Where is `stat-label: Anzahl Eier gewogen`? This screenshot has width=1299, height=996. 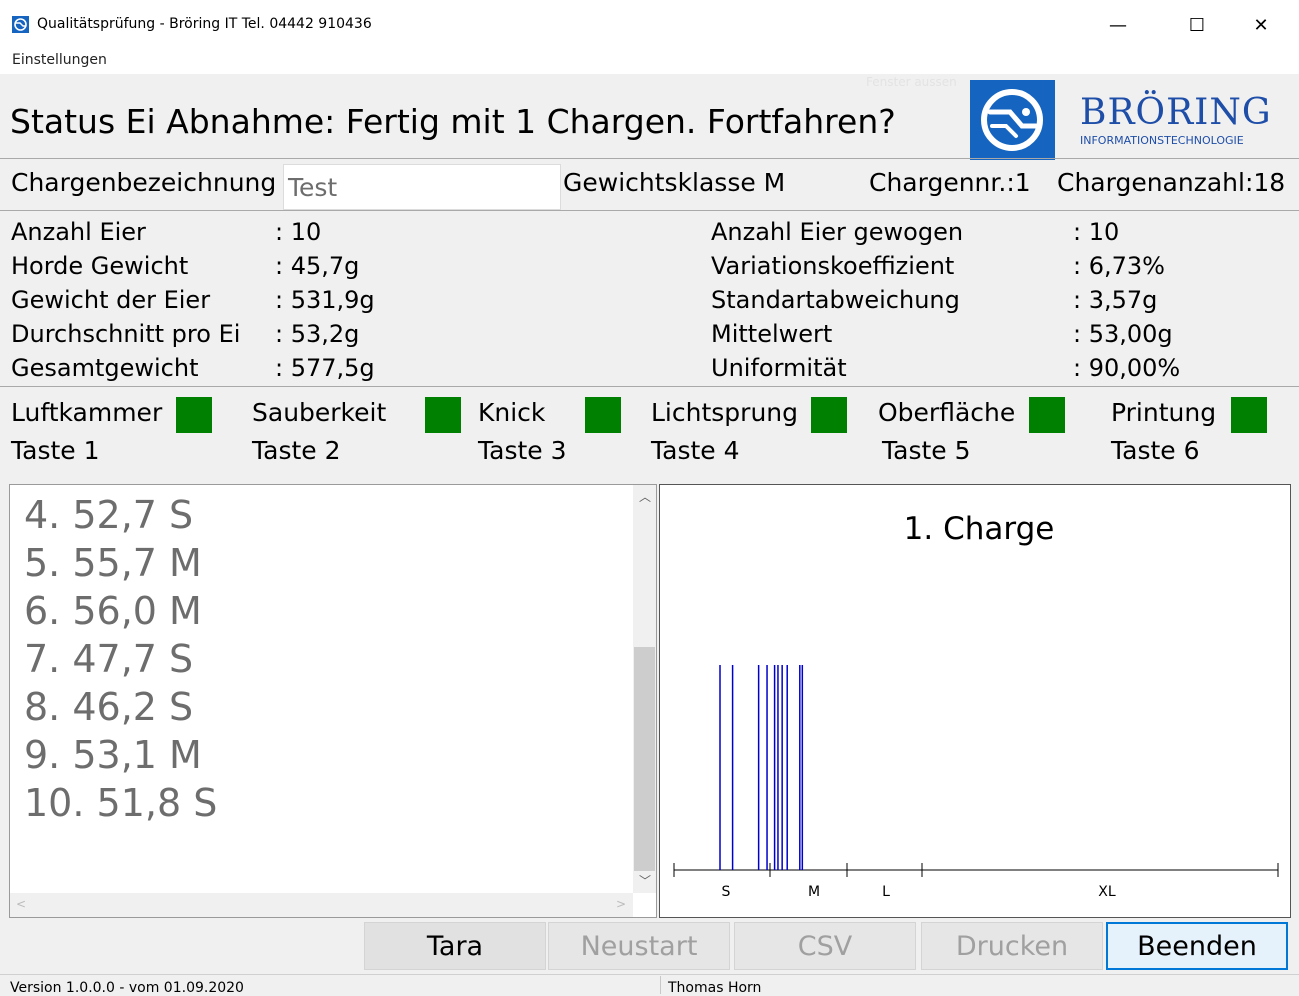
stat-label: Anzahl Eier gewogen is located at coordinates (837, 232).